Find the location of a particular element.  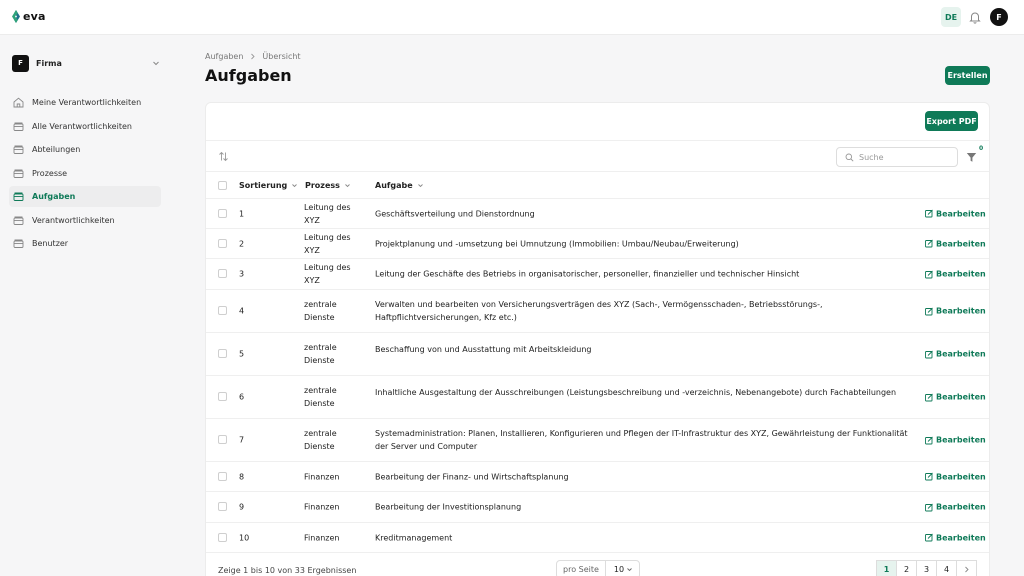

export-pdf-button: Export PDF is located at coordinates (951, 121).